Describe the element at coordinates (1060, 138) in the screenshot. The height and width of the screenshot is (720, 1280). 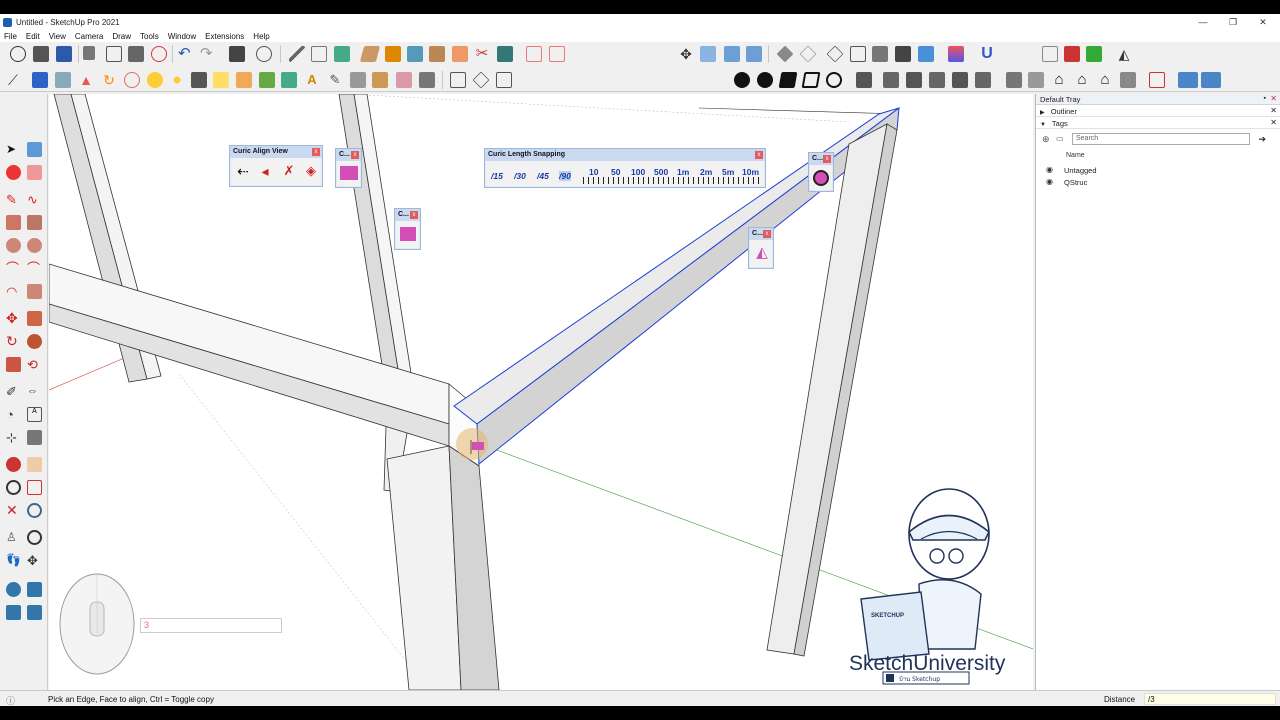
I see `tag-folder-icon: ▭` at that location.